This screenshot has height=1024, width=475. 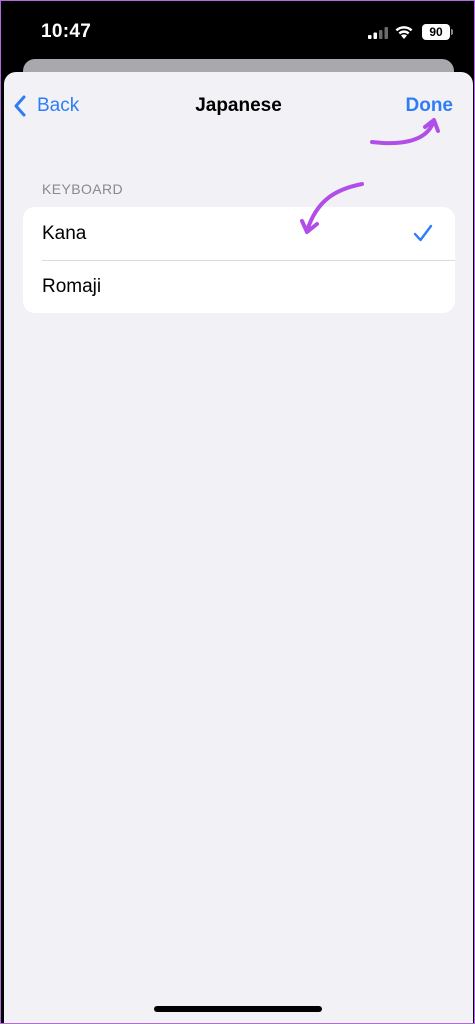 What do you see at coordinates (436, 32) in the screenshot?
I see `battery-icon: 90` at bounding box center [436, 32].